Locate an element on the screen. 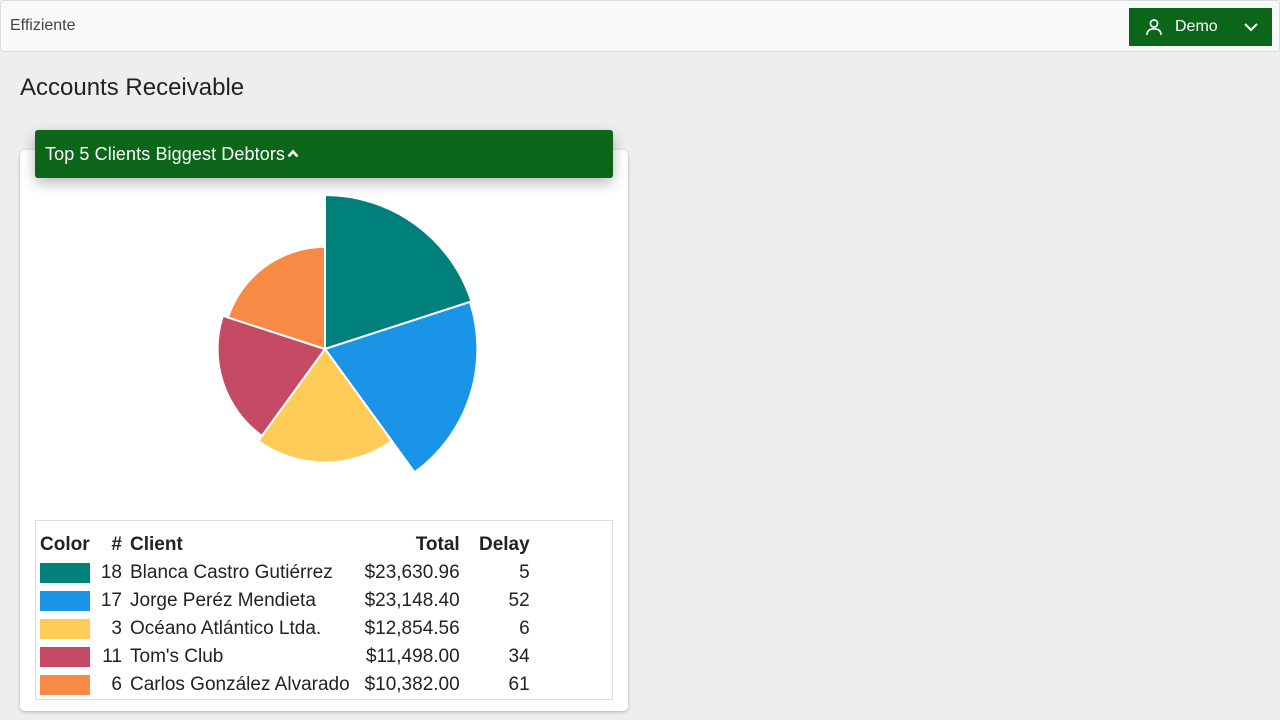 Image resolution: width=1280 pixels, height=720 pixels. user-name: Demo is located at coordinates (1196, 26).